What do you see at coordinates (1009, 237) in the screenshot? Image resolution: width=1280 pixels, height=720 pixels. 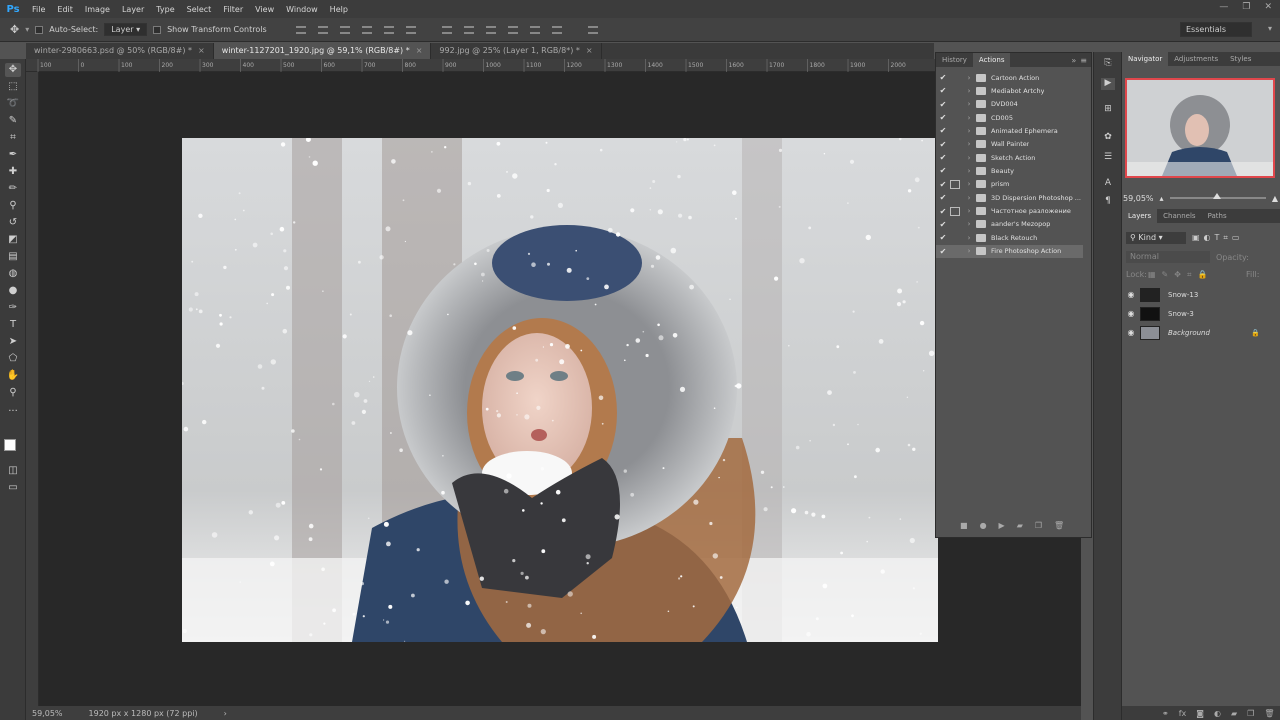 I see `action-set-row: ✔ › Black Retouch` at bounding box center [1009, 237].